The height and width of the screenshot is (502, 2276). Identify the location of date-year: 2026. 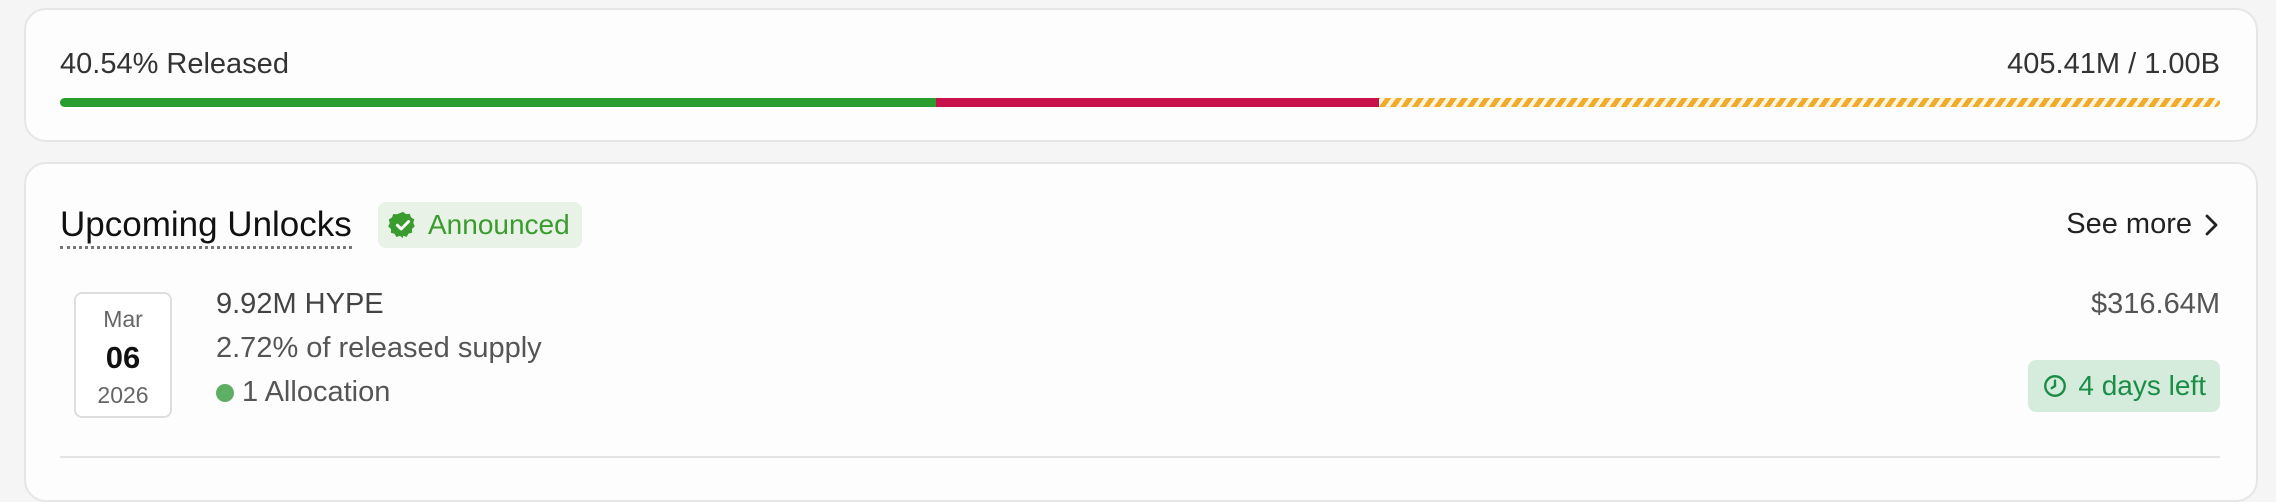
(123, 395).